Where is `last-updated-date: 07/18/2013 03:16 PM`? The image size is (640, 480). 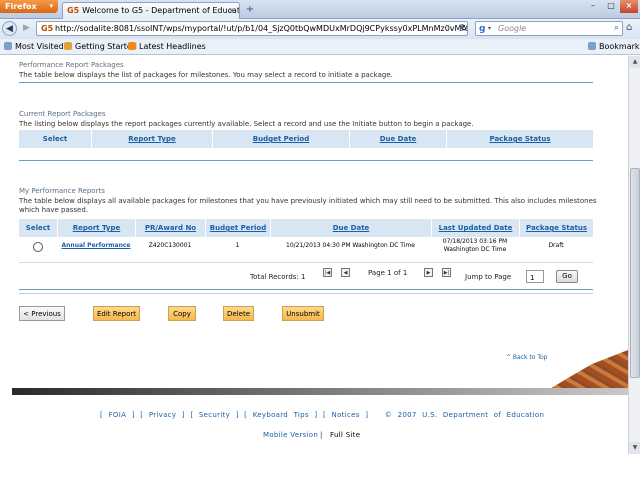
last-updated-date: 07/18/2013 03:16 PM is located at coordinates (475, 241).